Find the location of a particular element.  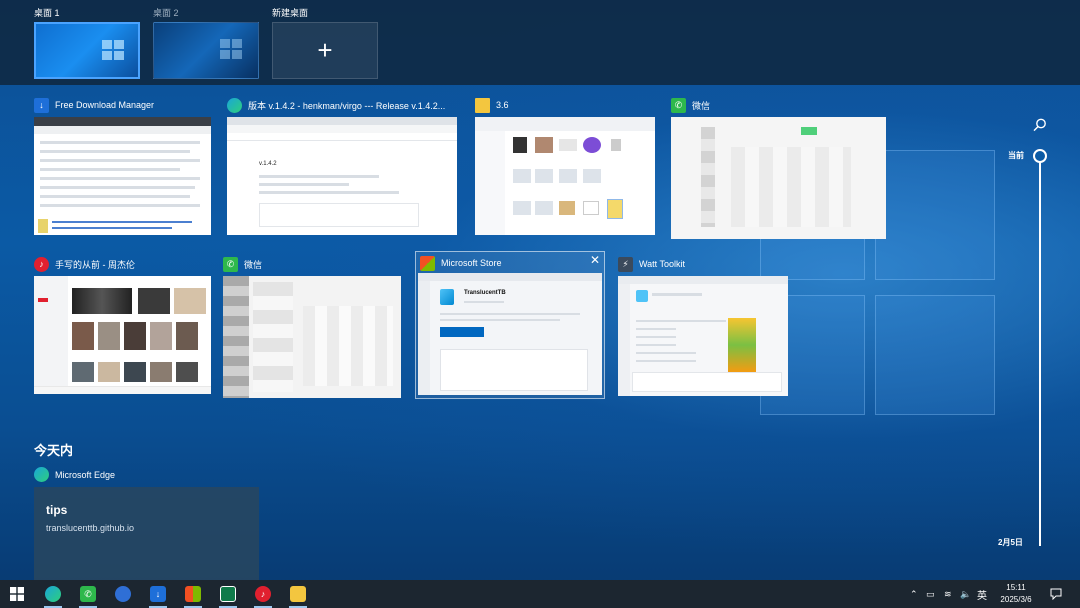

taskbar-watt-toolkit is located at coordinates (228, 594).